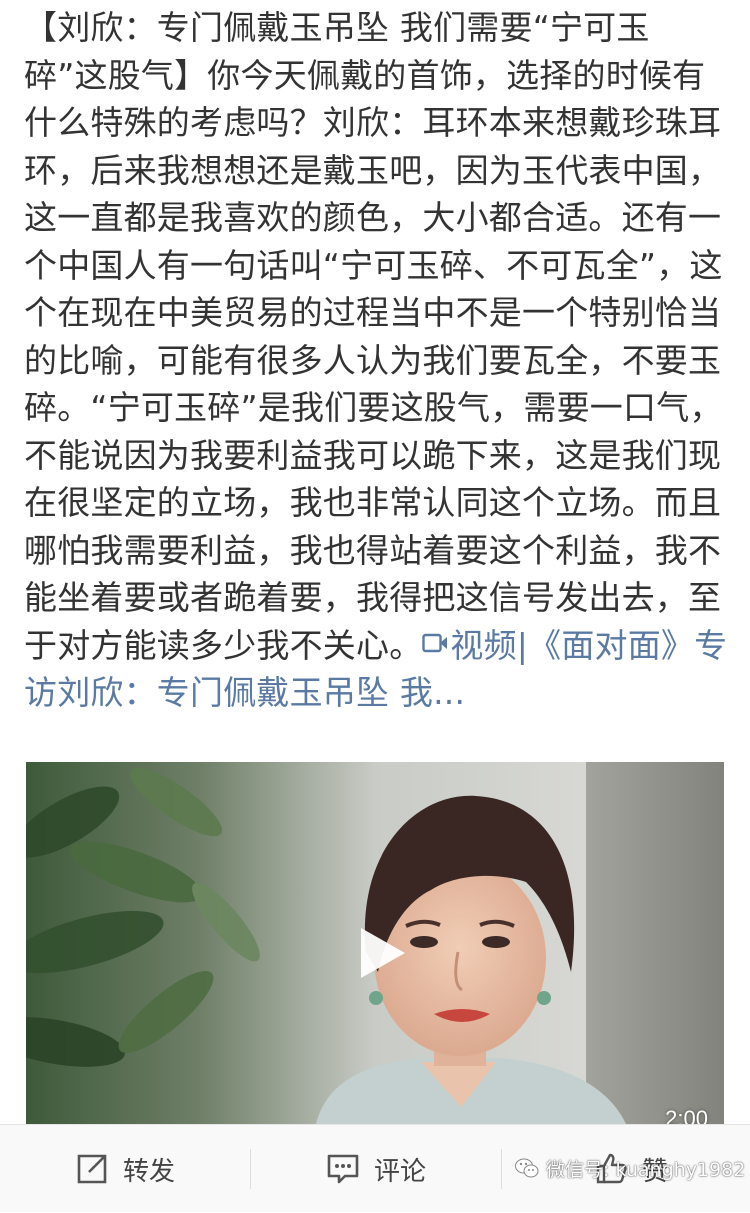 Image resolution: width=750 pixels, height=1213 pixels. Describe the element at coordinates (92, 1169) in the screenshot. I see `share-icon` at that location.